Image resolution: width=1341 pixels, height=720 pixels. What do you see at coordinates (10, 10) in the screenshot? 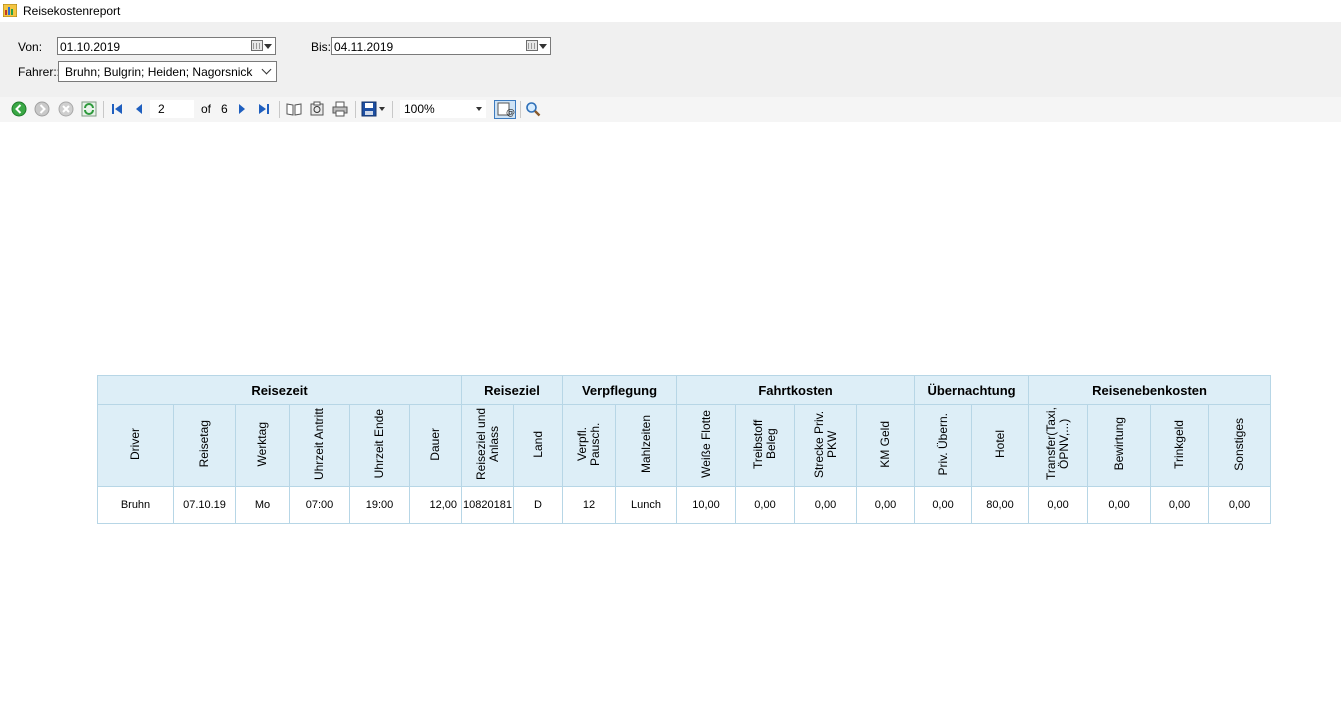
I see `report-app-icon` at bounding box center [10, 10].